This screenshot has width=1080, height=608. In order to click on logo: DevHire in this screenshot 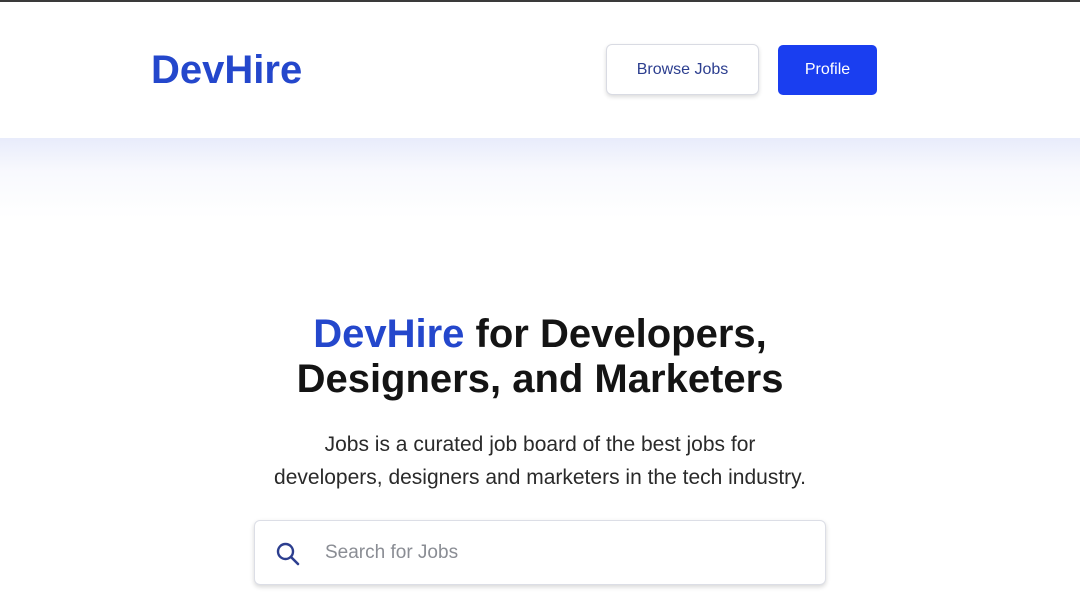, I will do `click(226, 70)`.